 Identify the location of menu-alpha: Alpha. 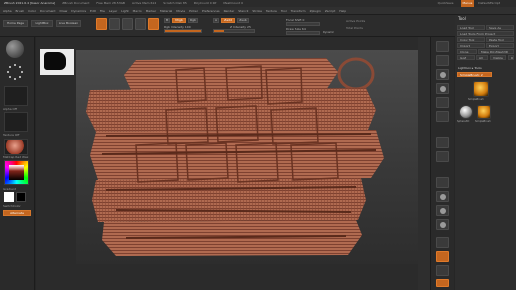
(7, 10).